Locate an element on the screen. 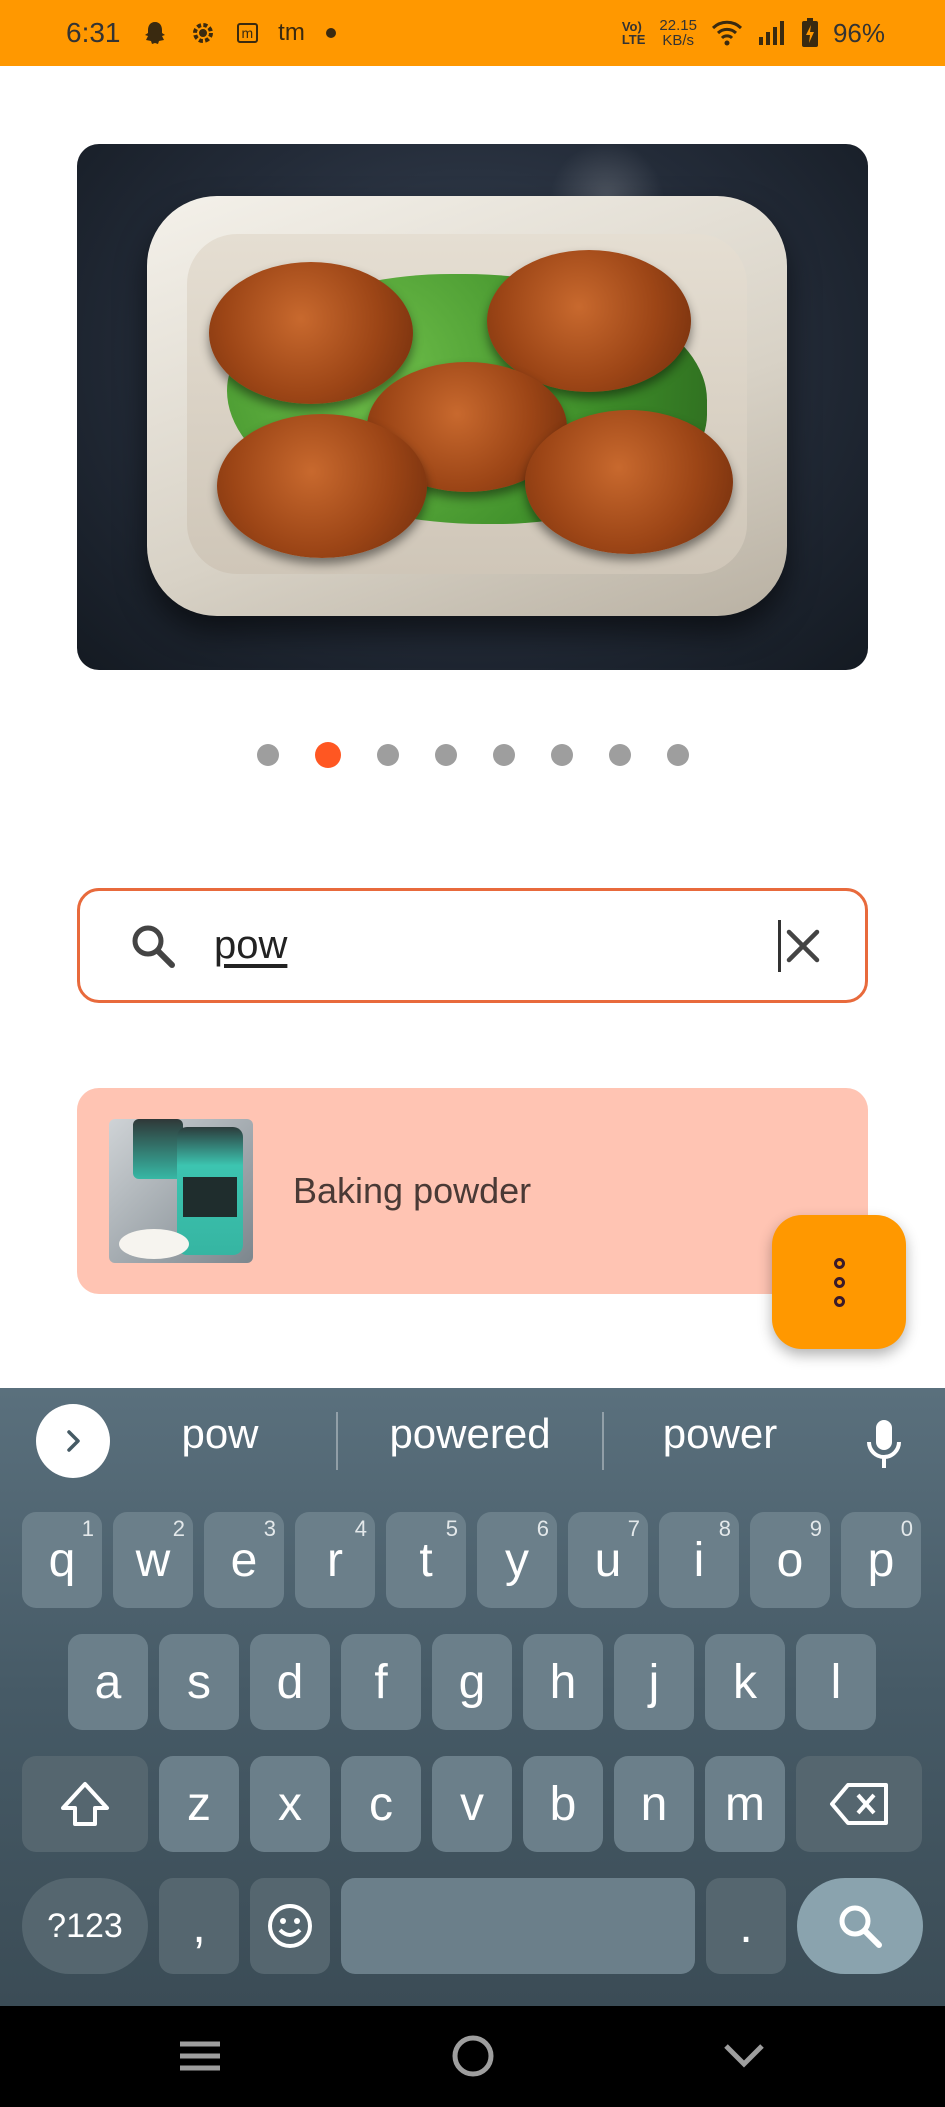  key-b: b is located at coordinates (563, 1804).